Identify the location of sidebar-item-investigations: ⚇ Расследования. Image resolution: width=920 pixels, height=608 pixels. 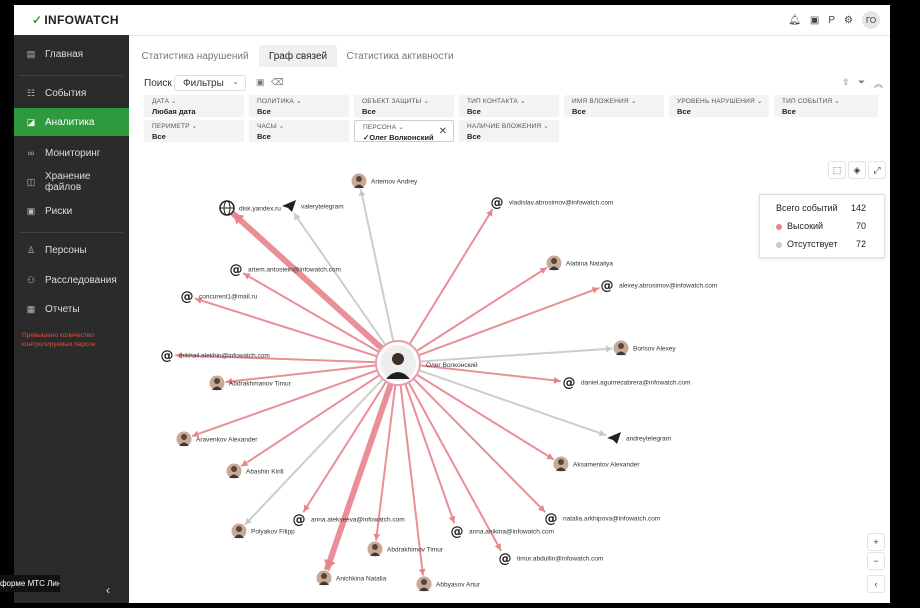
(71, 280).